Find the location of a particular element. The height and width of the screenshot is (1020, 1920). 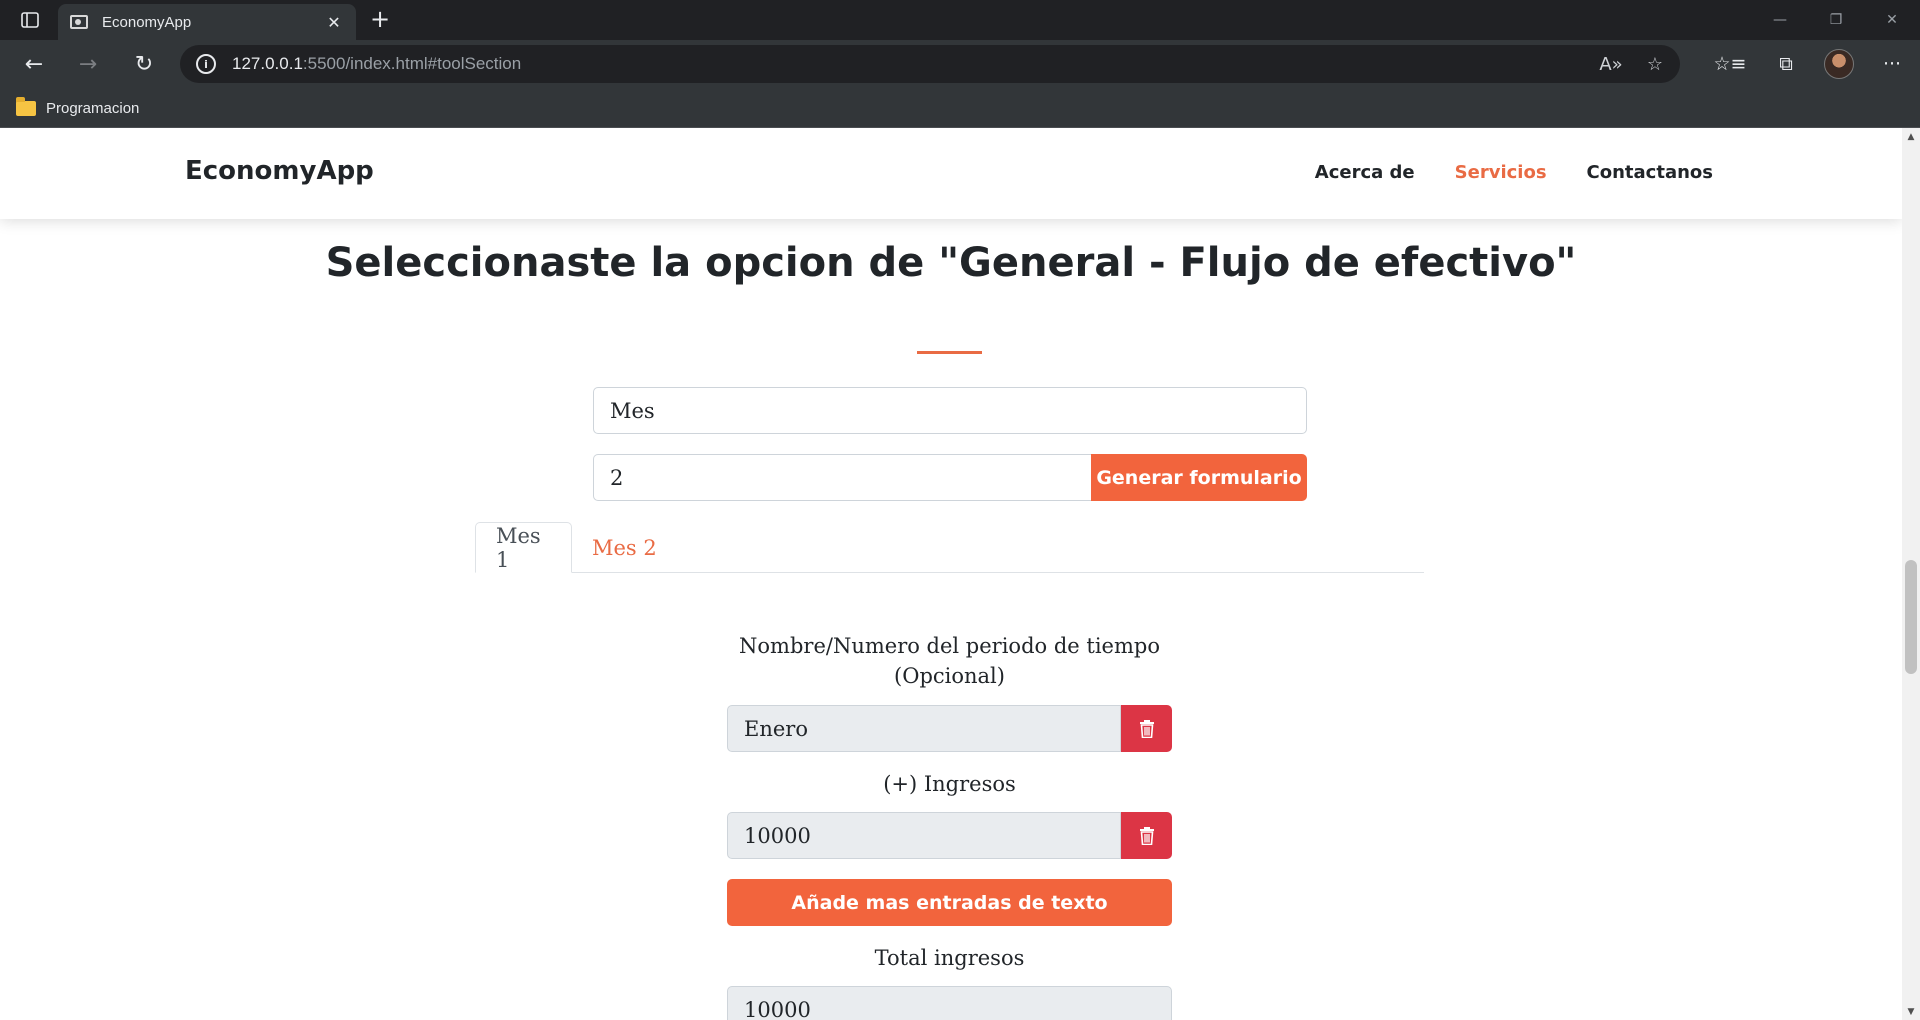

new-tab-button: + is located at coordinates (380, 20).